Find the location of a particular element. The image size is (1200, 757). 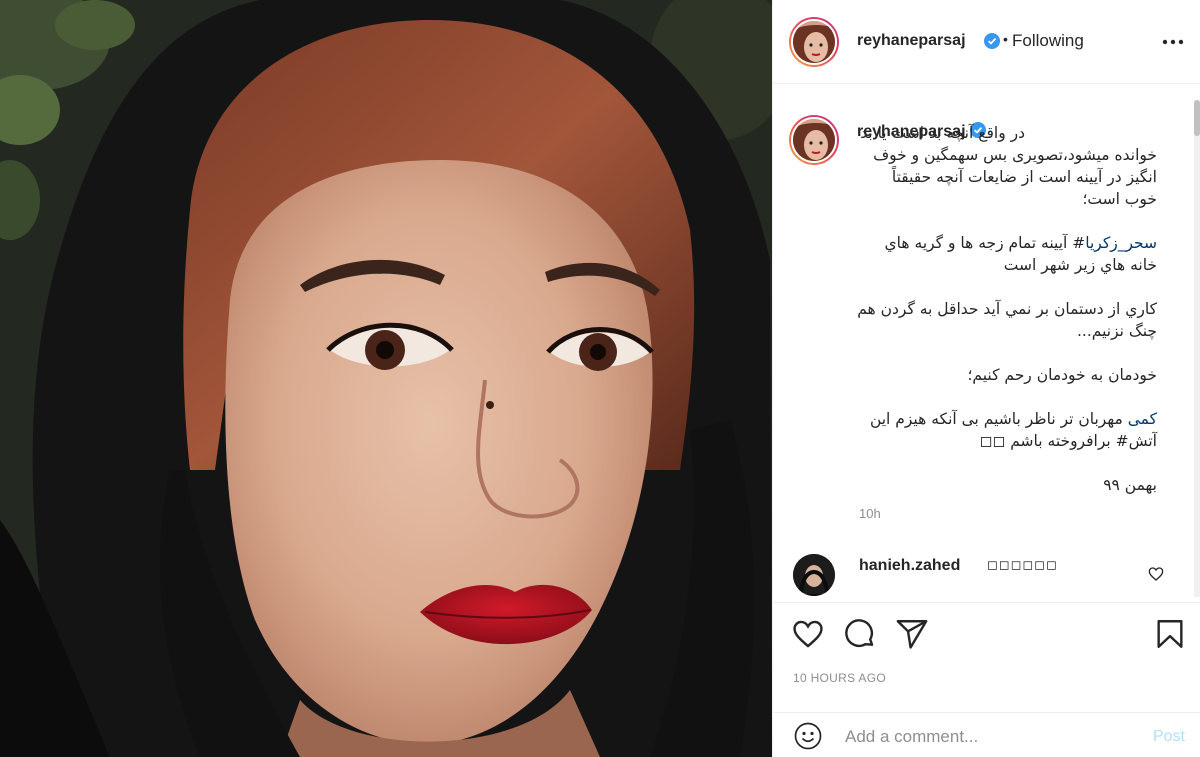

emoji-icon is located at coordinates (808, 736).